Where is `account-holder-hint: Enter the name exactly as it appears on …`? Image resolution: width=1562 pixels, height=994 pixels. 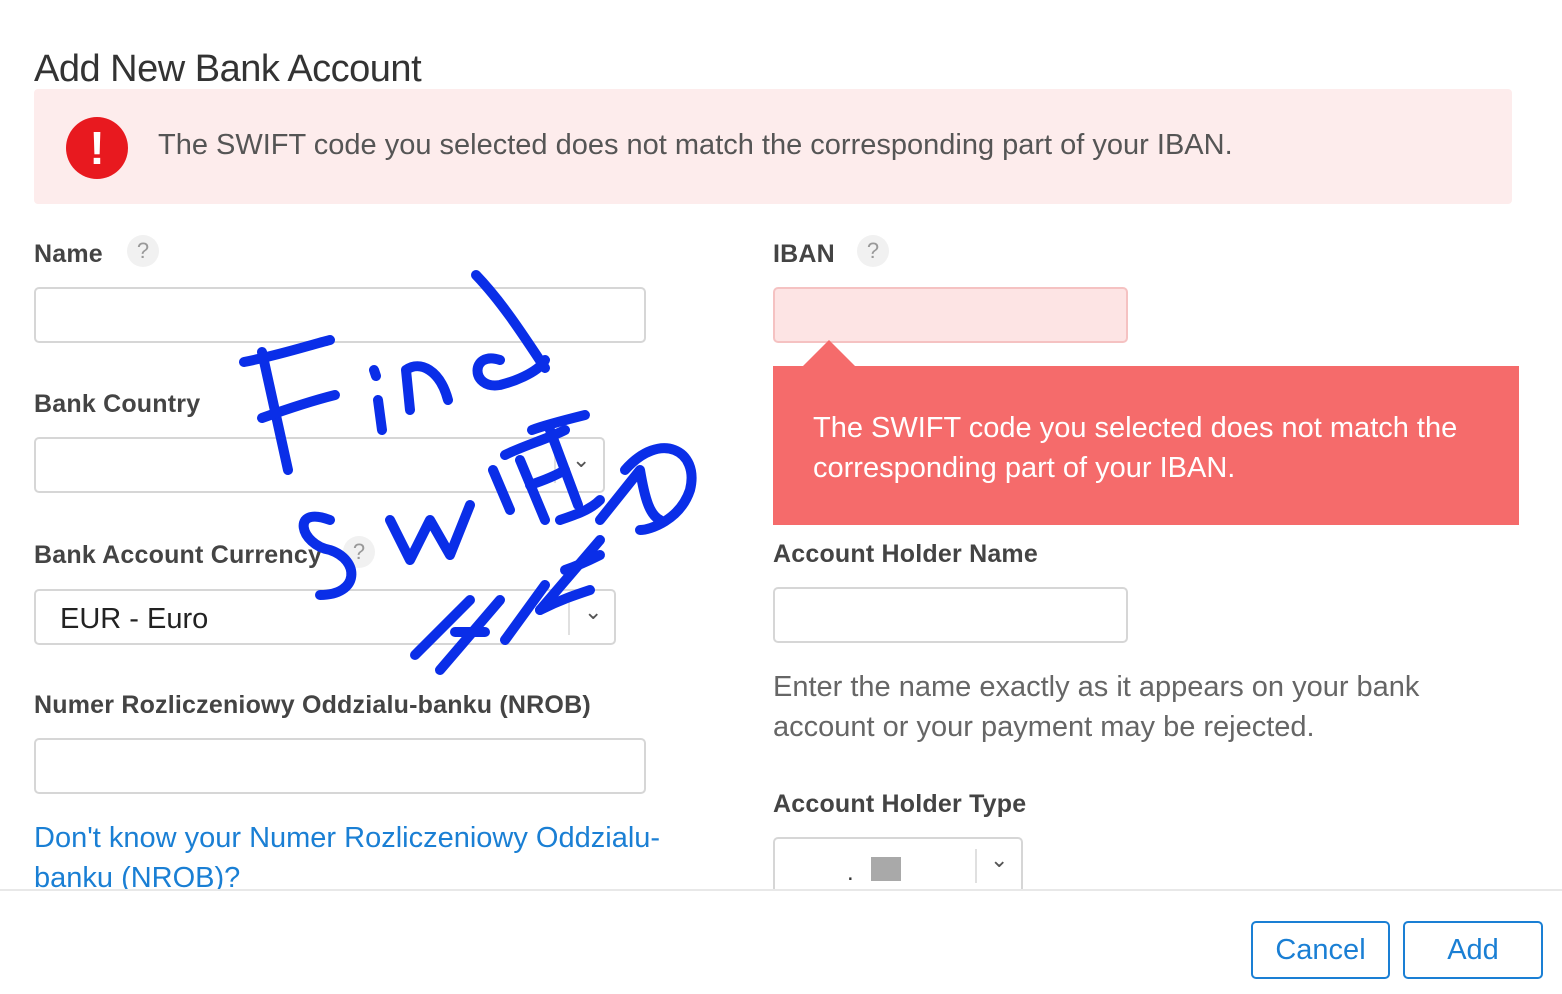 account-holder-hint: Enter the name exactly as it appears on … is located at coordinates (1096, 707).